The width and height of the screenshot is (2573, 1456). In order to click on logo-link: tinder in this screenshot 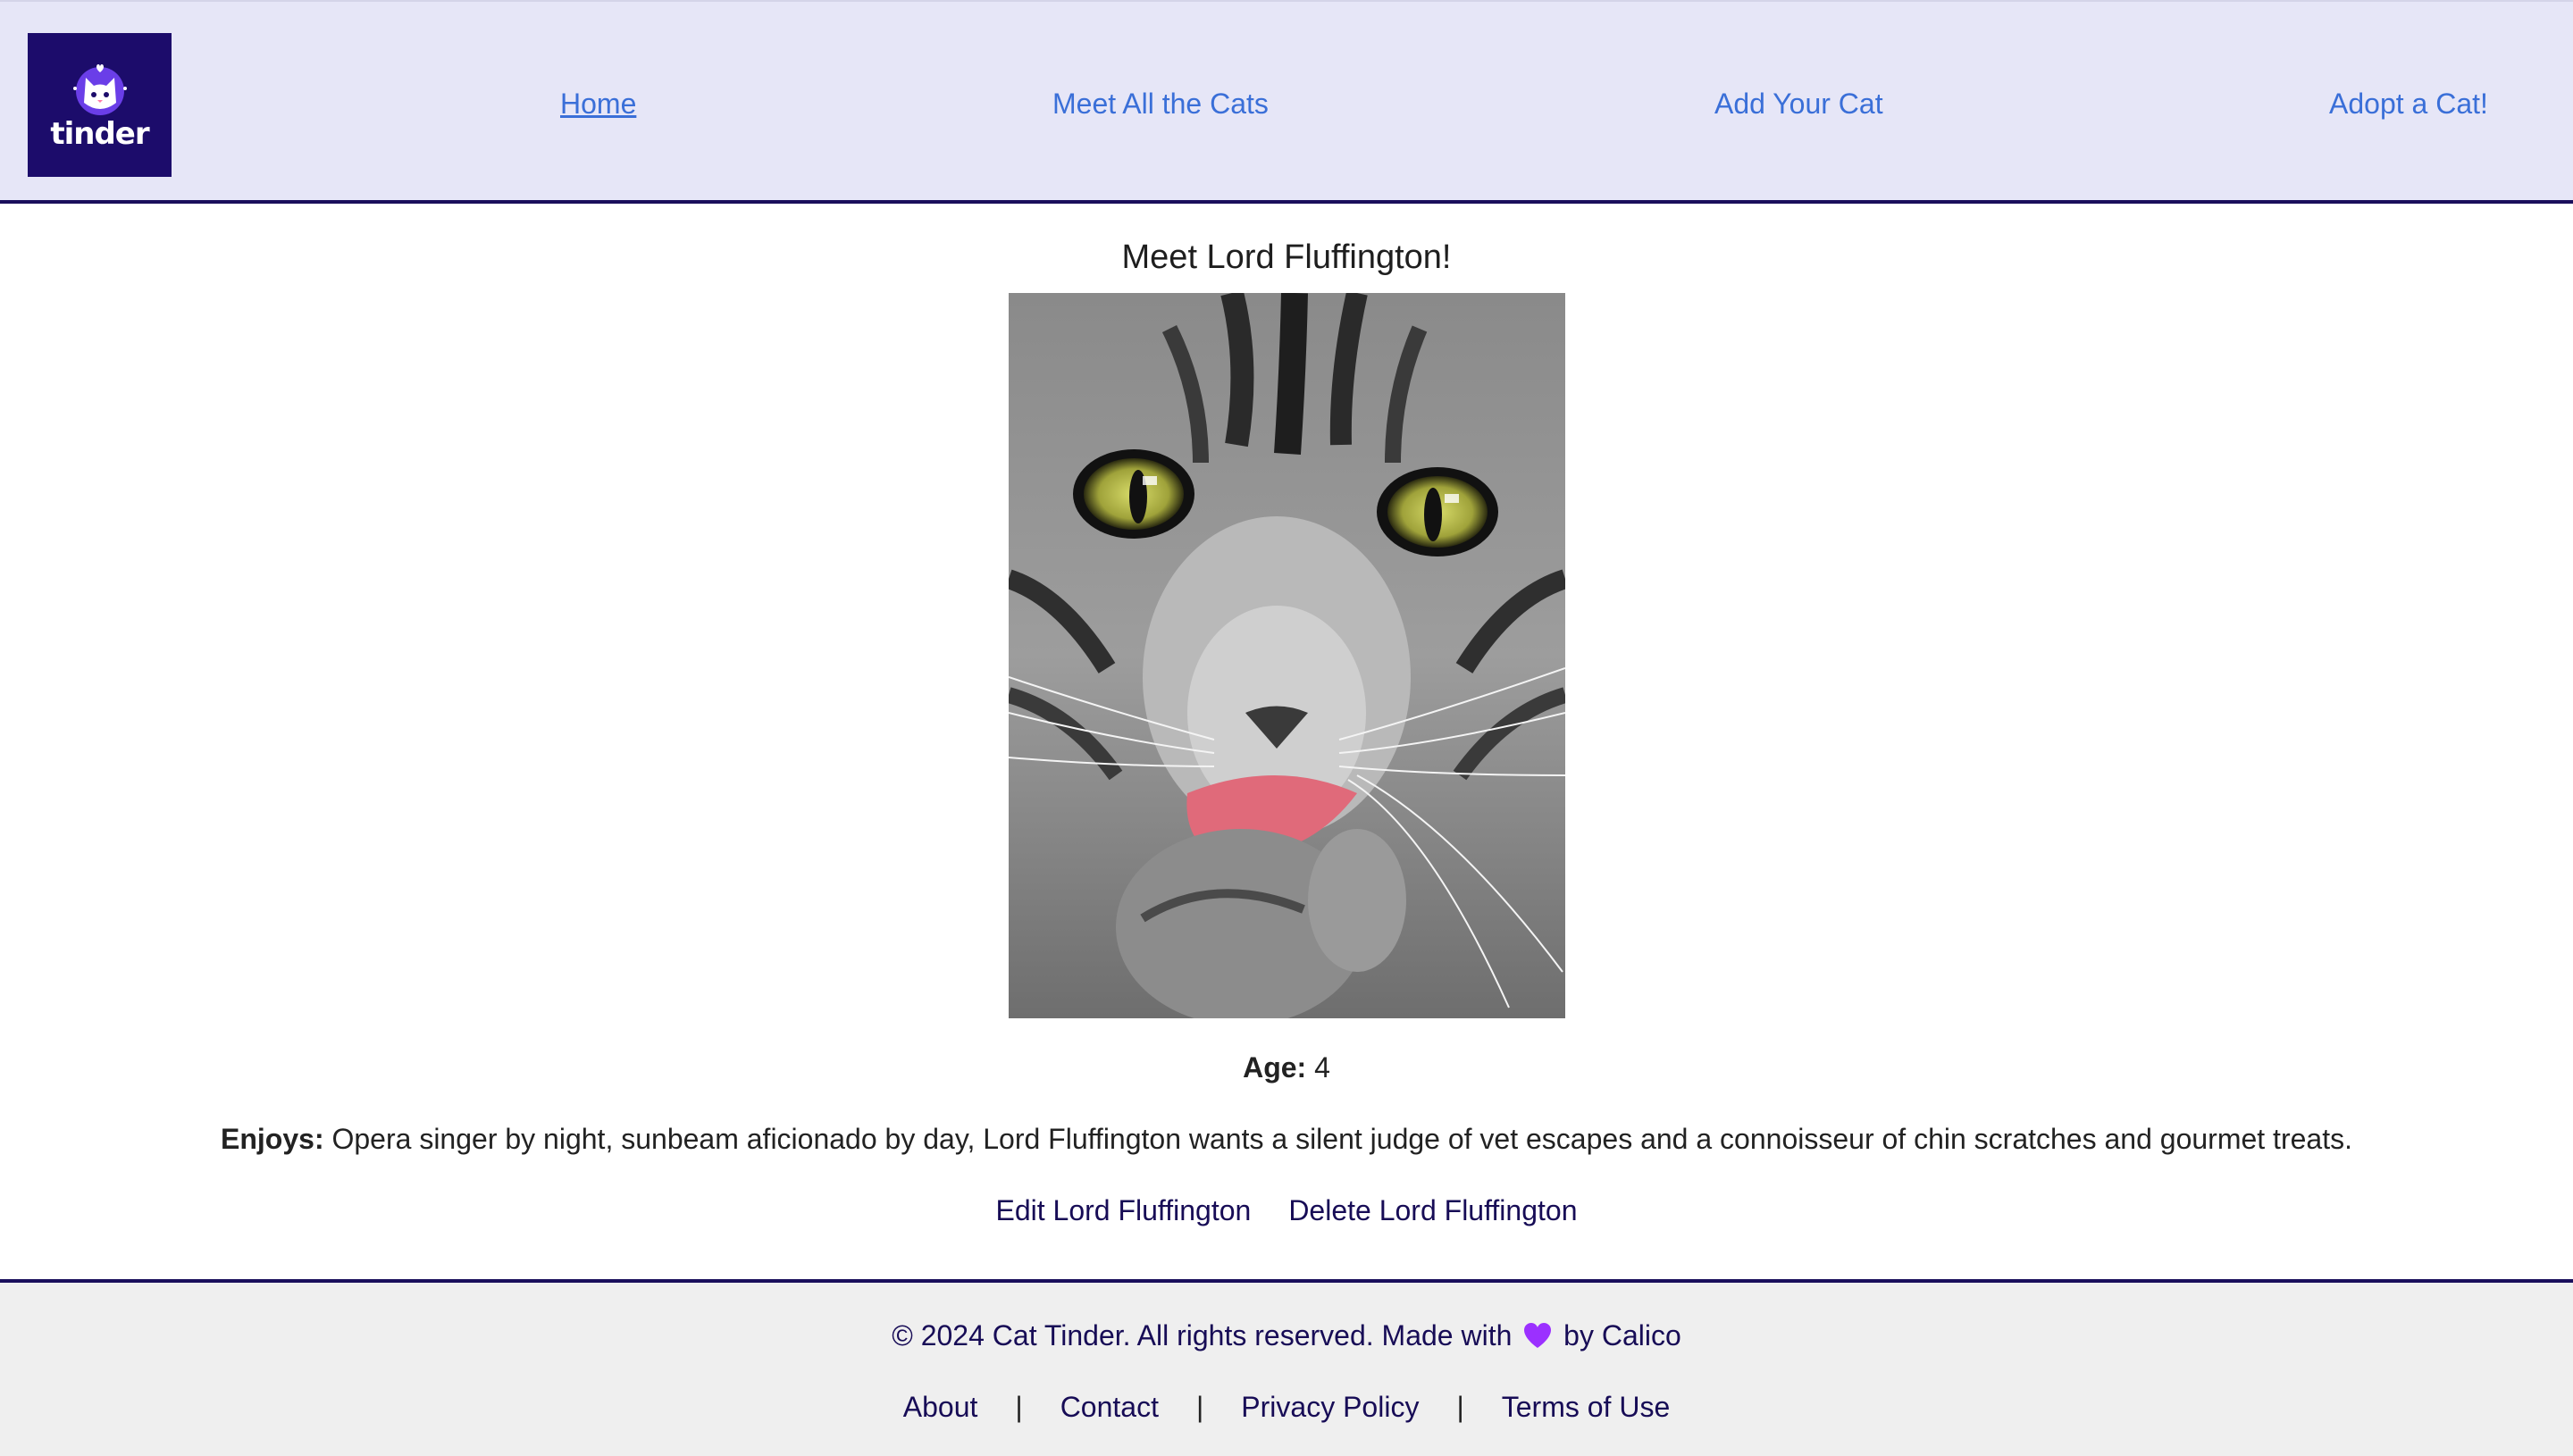, I will do `click(100, 105)`.